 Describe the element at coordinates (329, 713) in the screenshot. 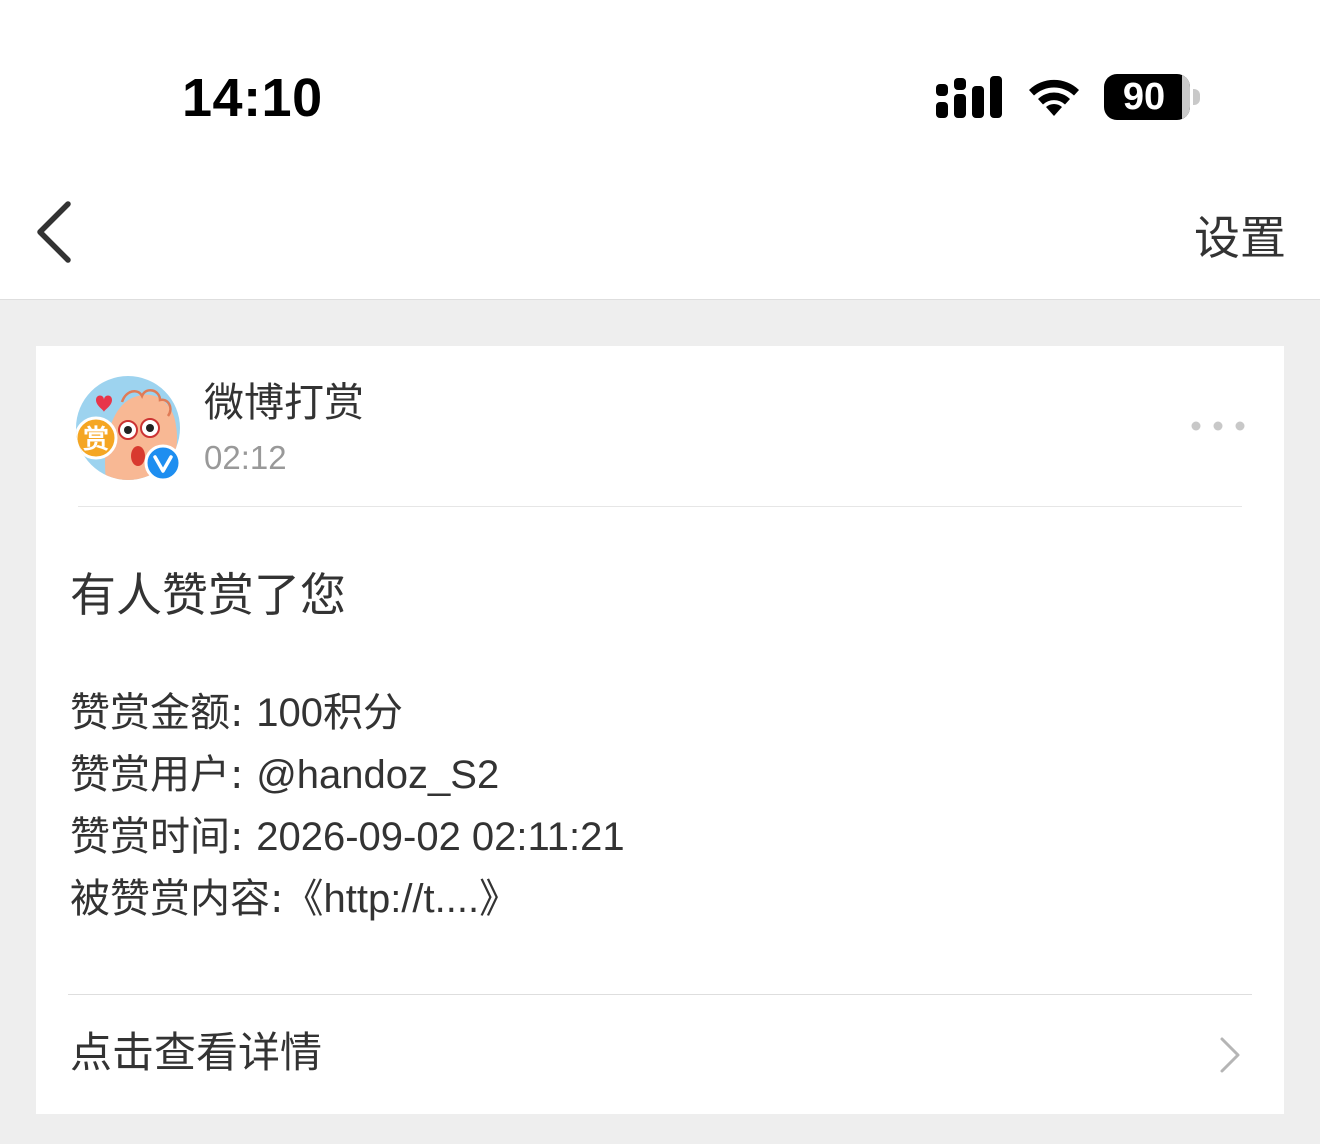

I see `reward-amount-value: 100积分` at that location.